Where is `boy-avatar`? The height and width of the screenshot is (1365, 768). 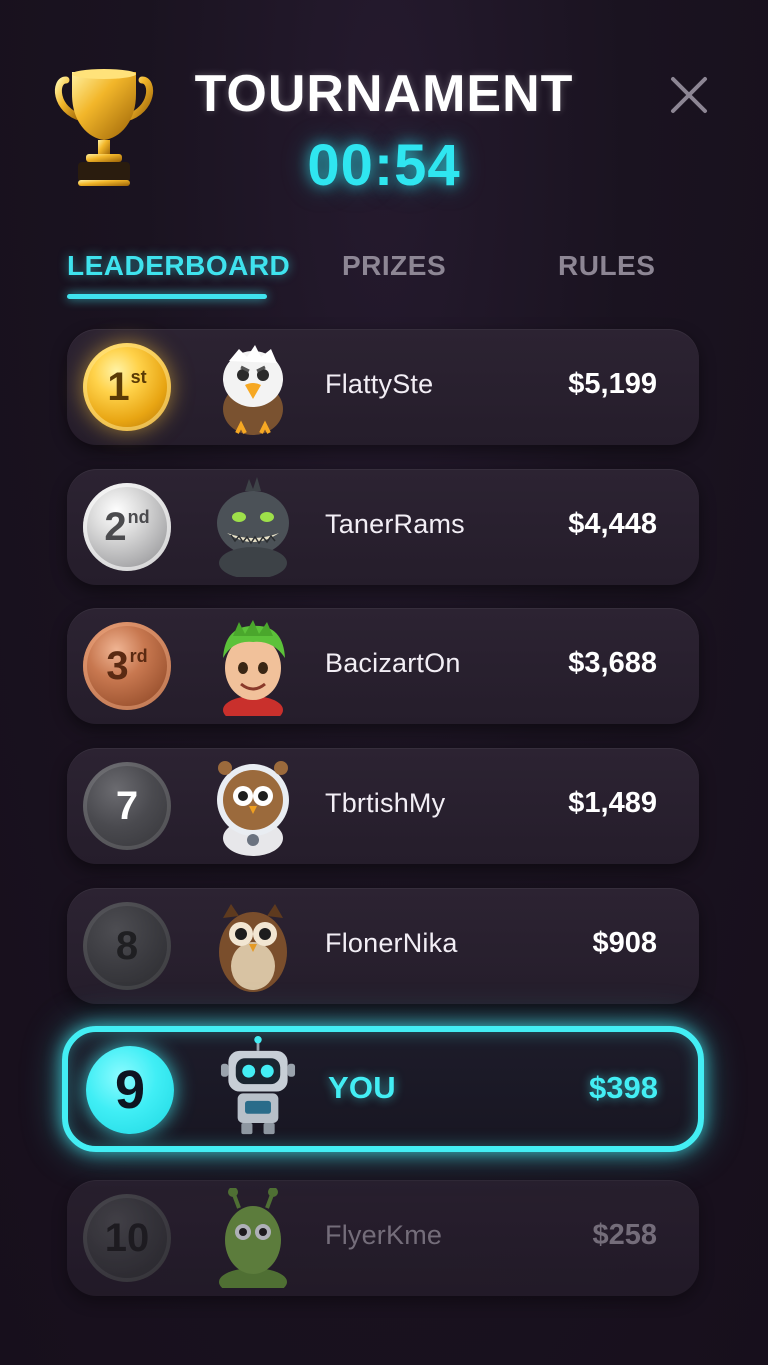
boy-avatar is located at coordinates (254, 668).